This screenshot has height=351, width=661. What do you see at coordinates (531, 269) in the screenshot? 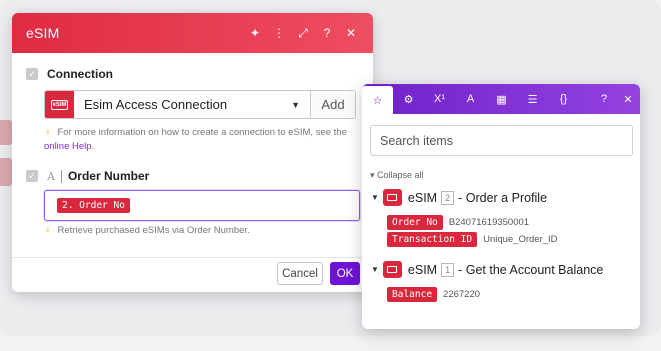
I see `module-title: - Get the Account Balance` at bounding box center [531, 269].